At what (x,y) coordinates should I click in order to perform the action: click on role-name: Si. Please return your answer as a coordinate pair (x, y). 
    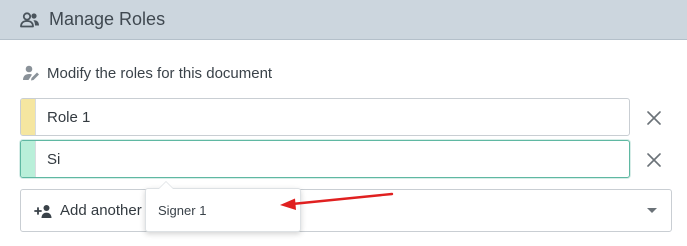
    Looking at the image, I should click on (48, 159).